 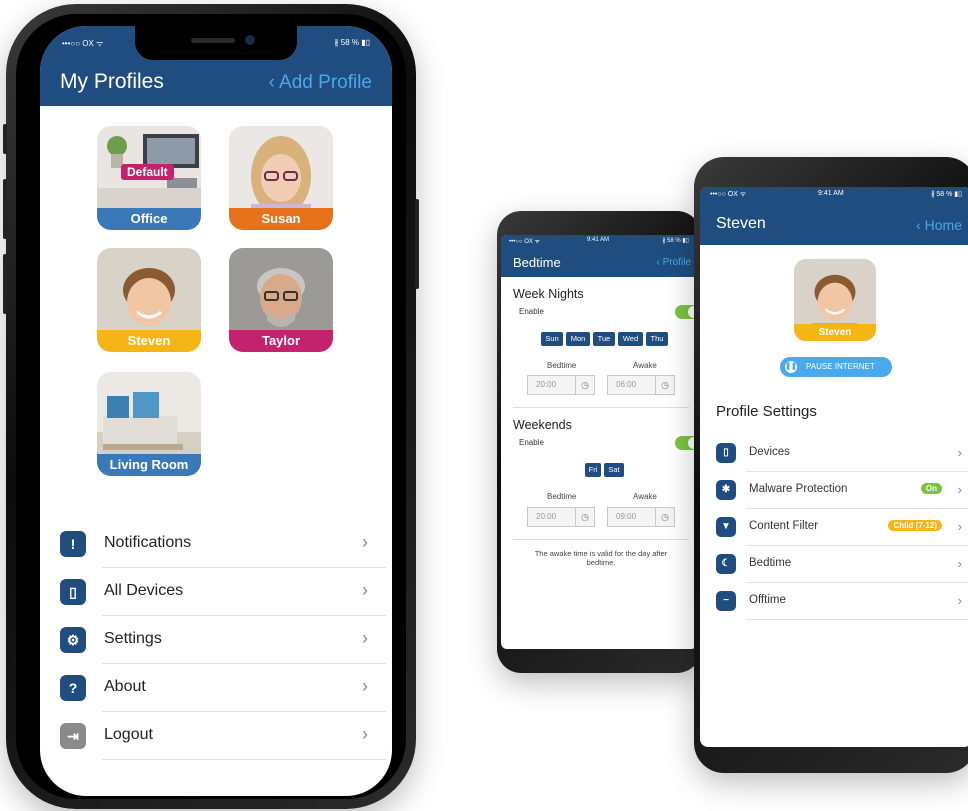 I want to click on menu-label: All Devices, so click(x=144, y=590).